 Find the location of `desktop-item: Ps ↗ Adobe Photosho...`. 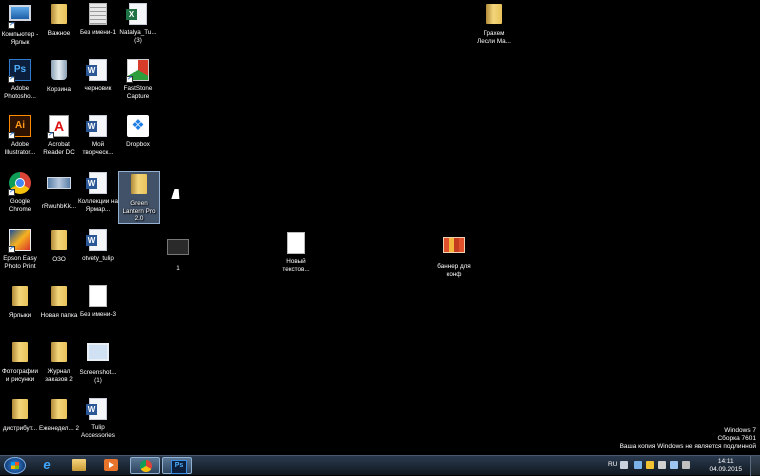

desktop-item: Ps ↗ Adobe Photosho... is located at coordinates (20, 79).